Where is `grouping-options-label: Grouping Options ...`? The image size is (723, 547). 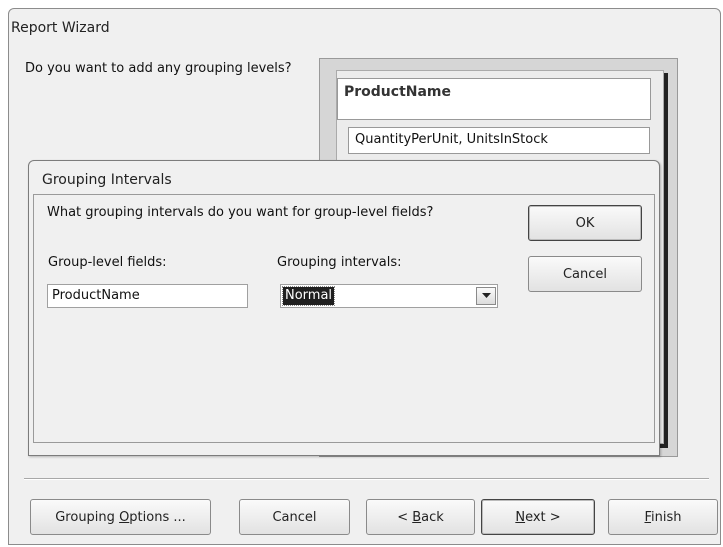
grouping-options-label: Grouping Options ... is located at coordinates (120, 517).